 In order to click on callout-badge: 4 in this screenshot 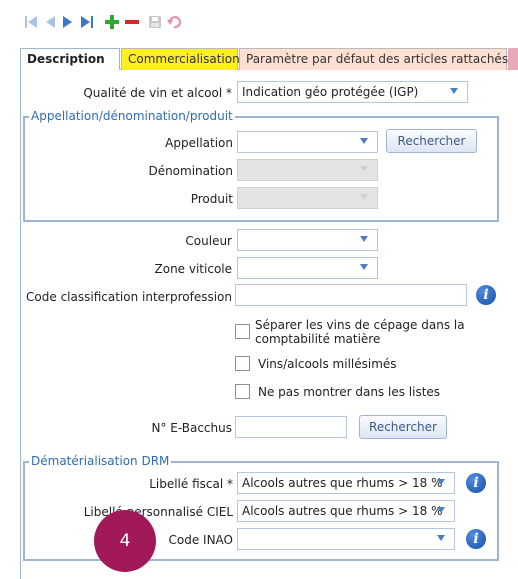, I will do `click(125, 541)`.